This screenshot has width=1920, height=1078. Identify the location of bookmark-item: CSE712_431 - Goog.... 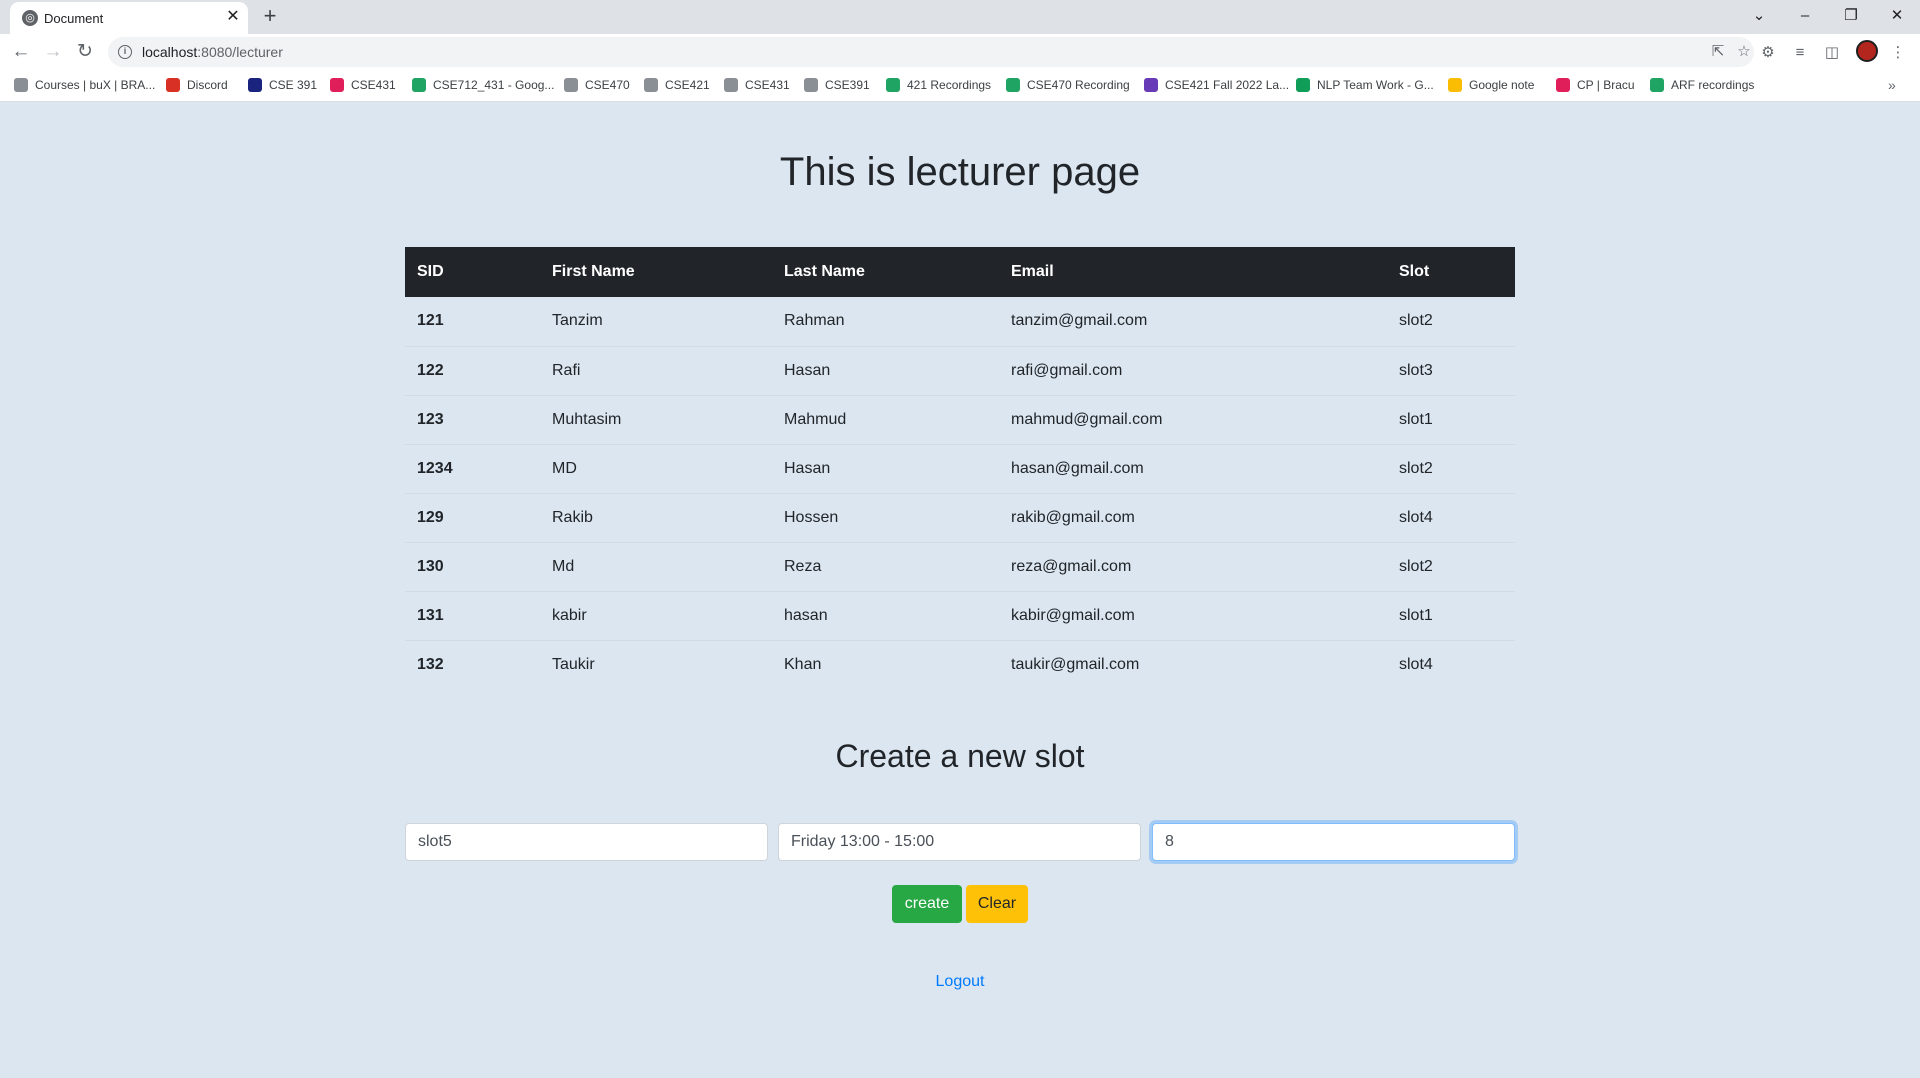
(483, 87).